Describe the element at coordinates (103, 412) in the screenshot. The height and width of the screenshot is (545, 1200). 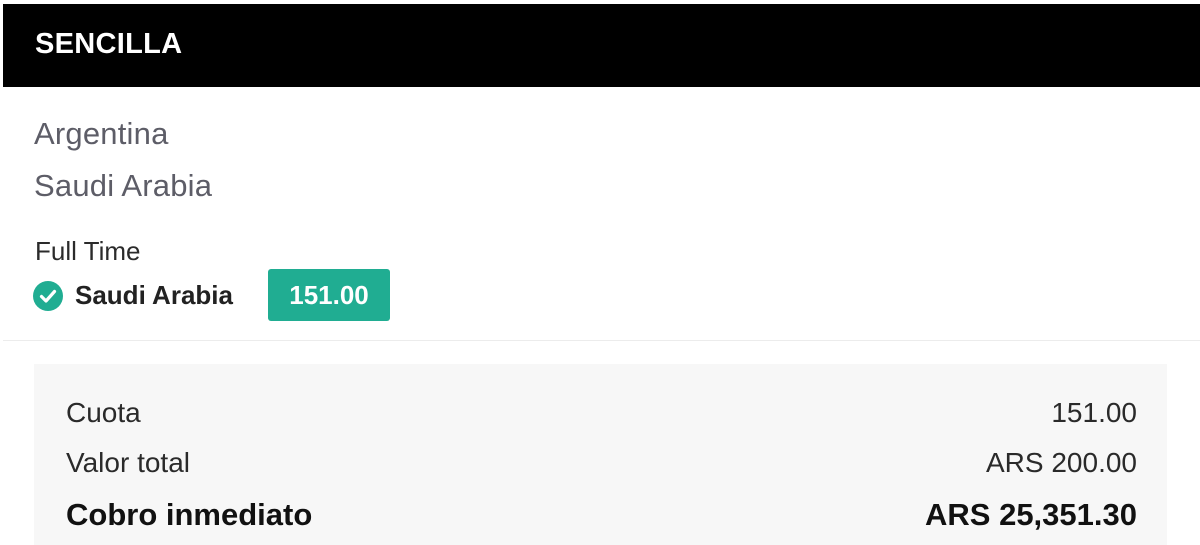
I see `odds-label: Cuota` at that location.